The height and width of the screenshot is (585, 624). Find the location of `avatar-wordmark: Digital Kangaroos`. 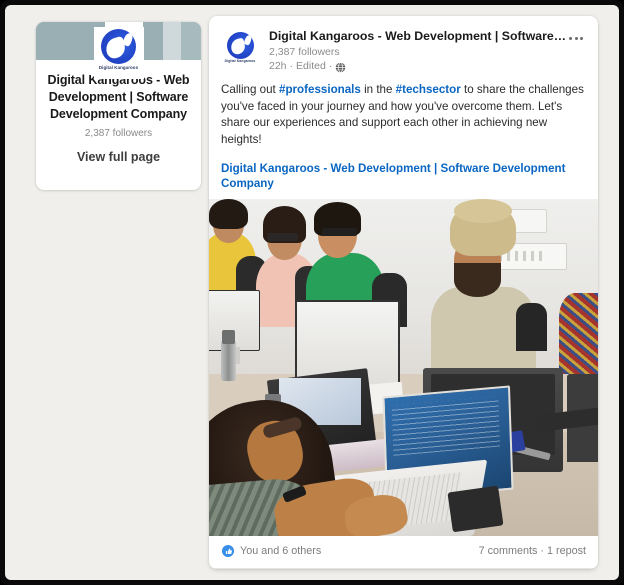

avatar-wordmark: Digital Kangaroos is located at coordinates (240, 61).